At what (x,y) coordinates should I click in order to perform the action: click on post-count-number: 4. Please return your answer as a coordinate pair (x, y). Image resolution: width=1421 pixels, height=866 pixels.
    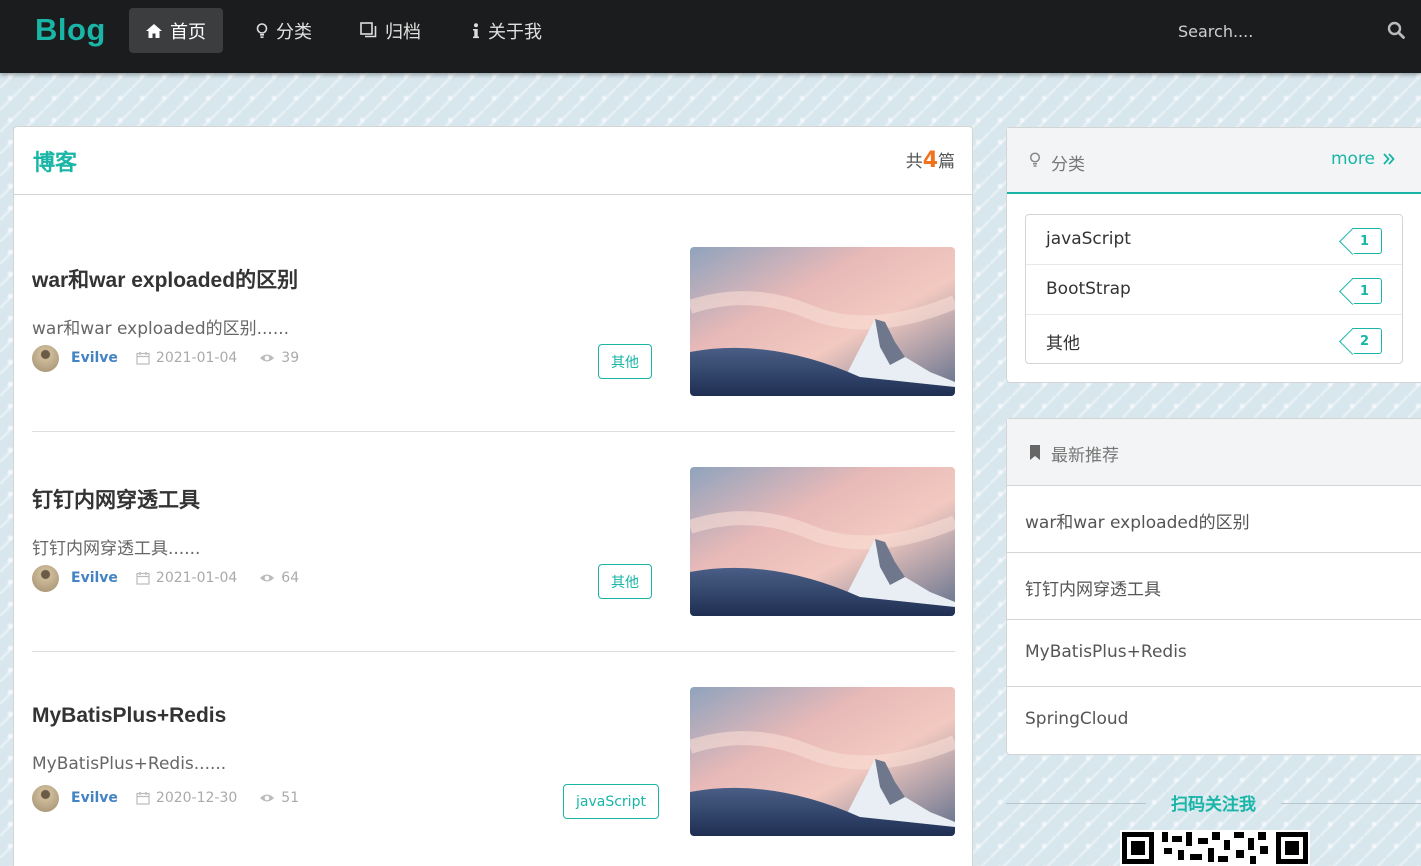
    Looking at the image, I should click on (930, 160).